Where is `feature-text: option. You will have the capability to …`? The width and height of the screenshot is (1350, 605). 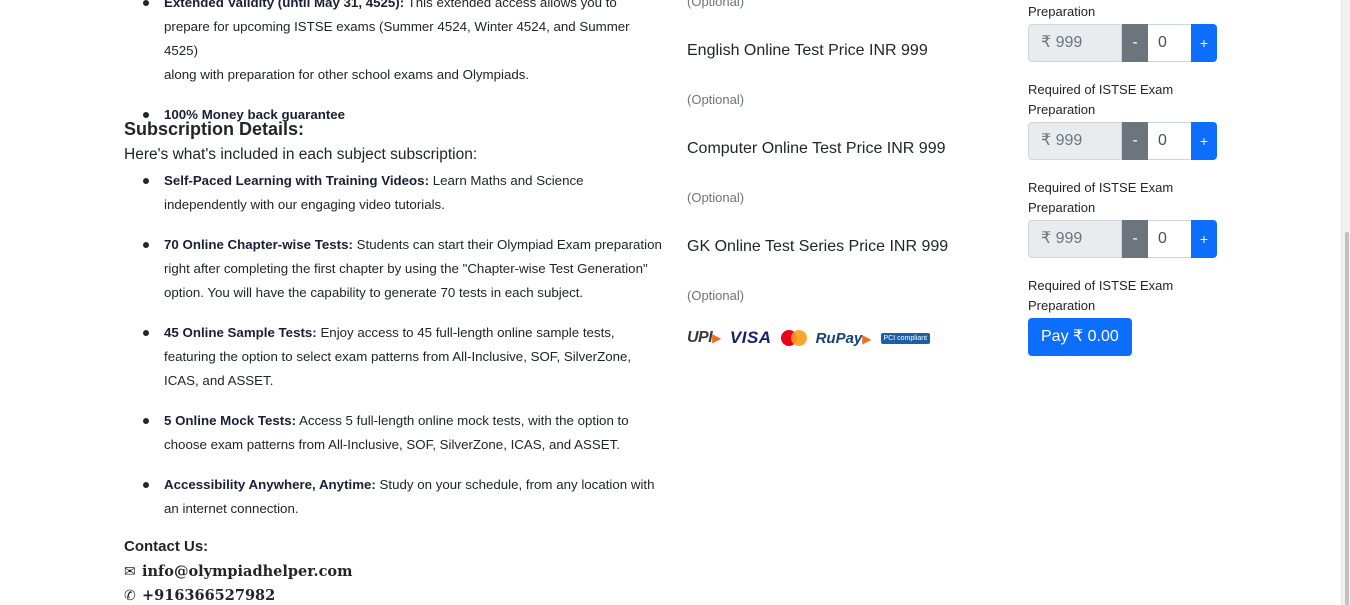
feature-text: option. You will have the capability to … is located at coordinates (374, 292).